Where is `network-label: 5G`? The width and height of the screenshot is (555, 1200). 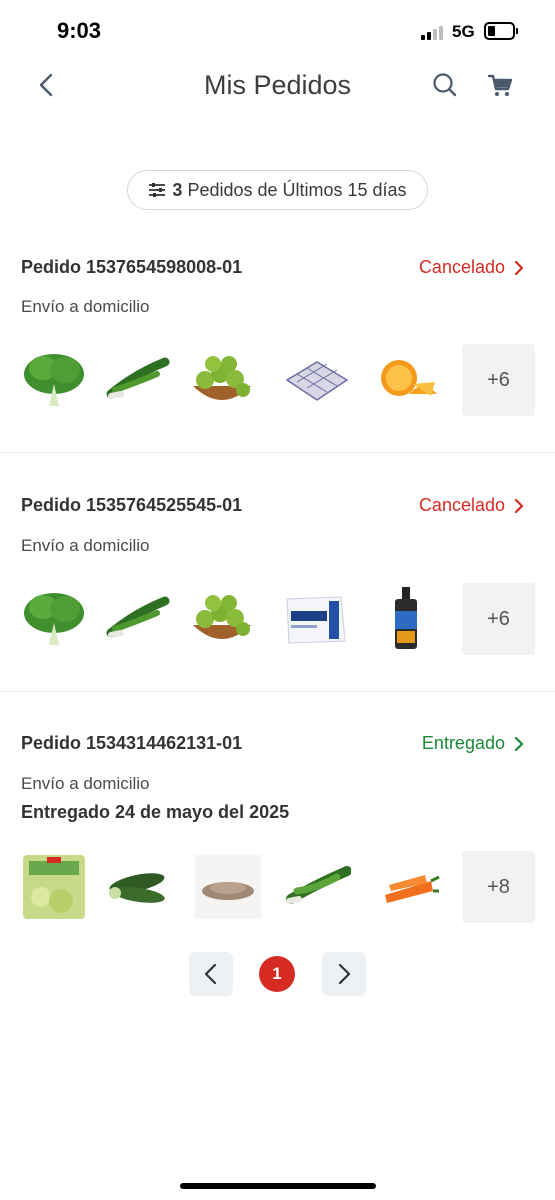
network-label: 5G is located at coordinates (463, 31).